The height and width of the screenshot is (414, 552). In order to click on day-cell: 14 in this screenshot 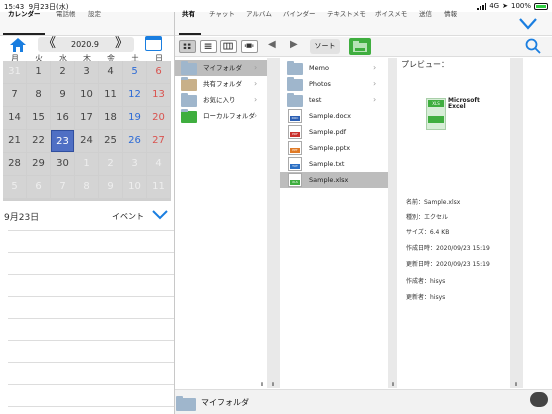, I will do `click(14, 118)`.